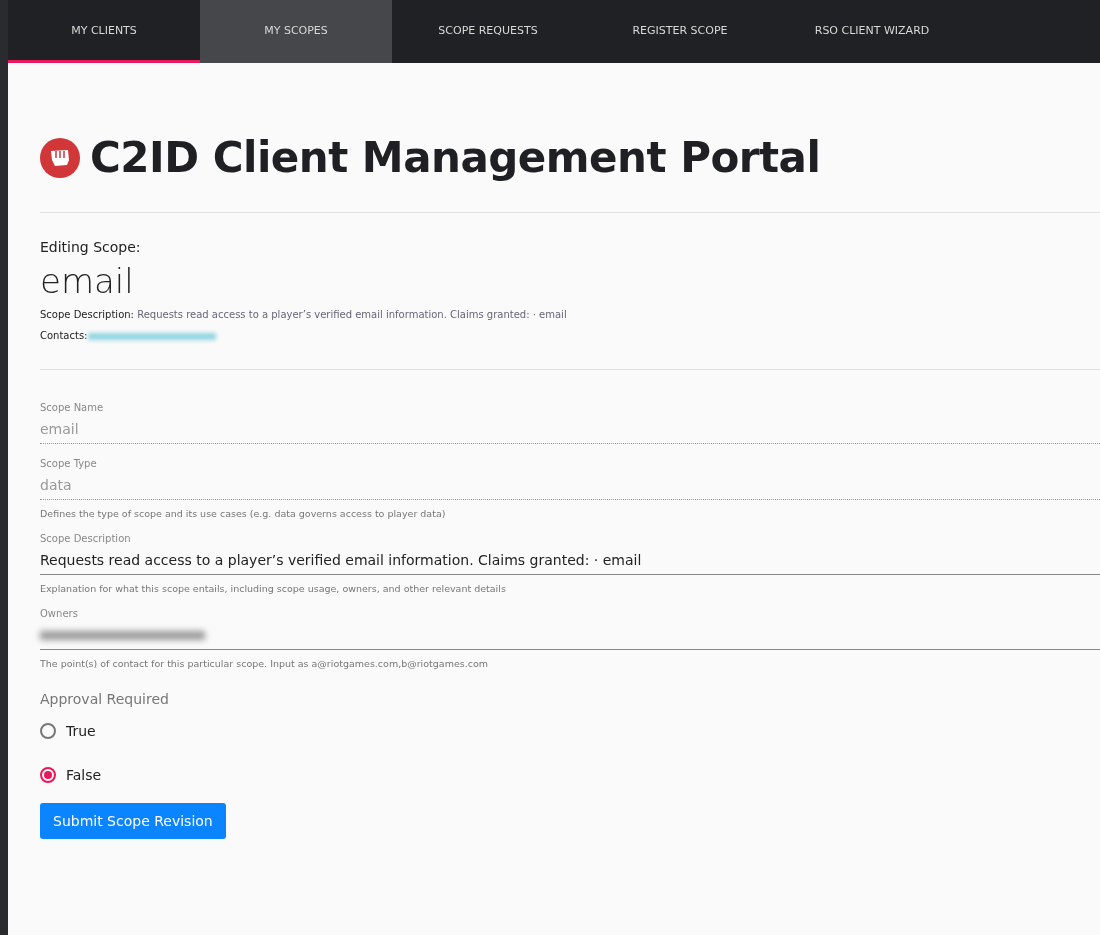 This screenshot has width=1100, height=935. What do you see at coordinates (72, 407) in the screenshot?
I see `field-label: Scope Name` at bounding box center [72, 407].